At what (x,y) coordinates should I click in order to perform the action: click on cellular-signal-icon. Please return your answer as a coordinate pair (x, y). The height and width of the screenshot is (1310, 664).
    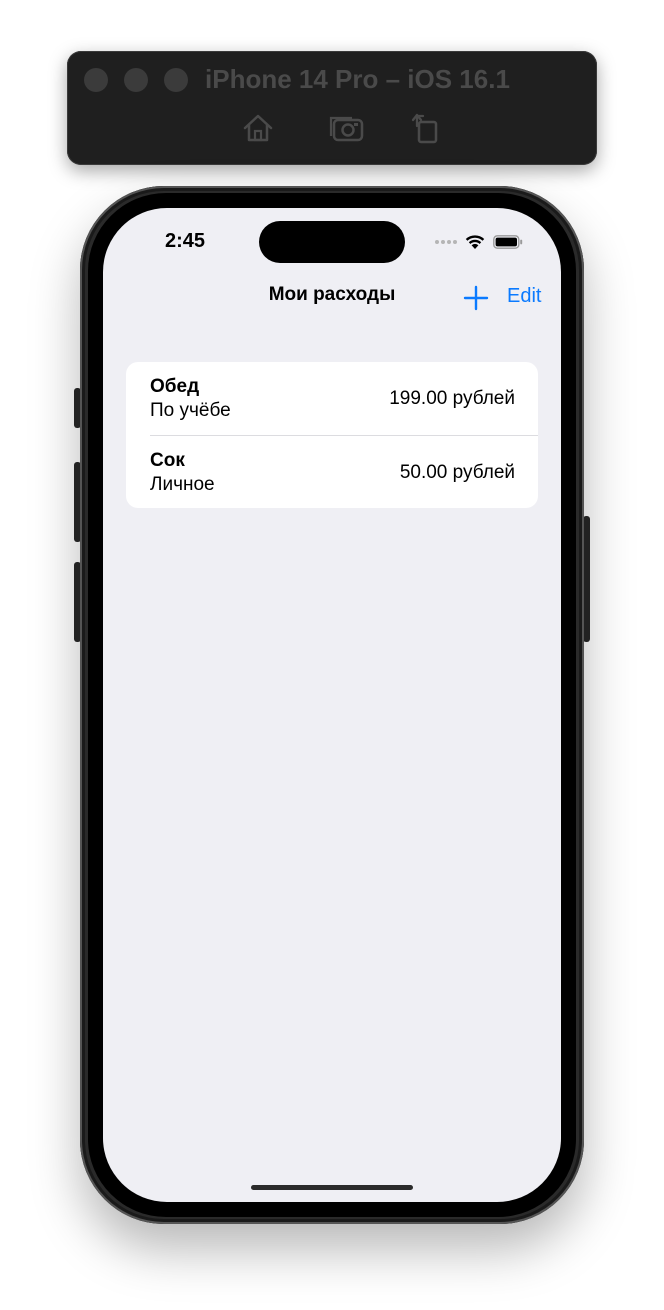
    Looking at the image, I should click on (446, 242).